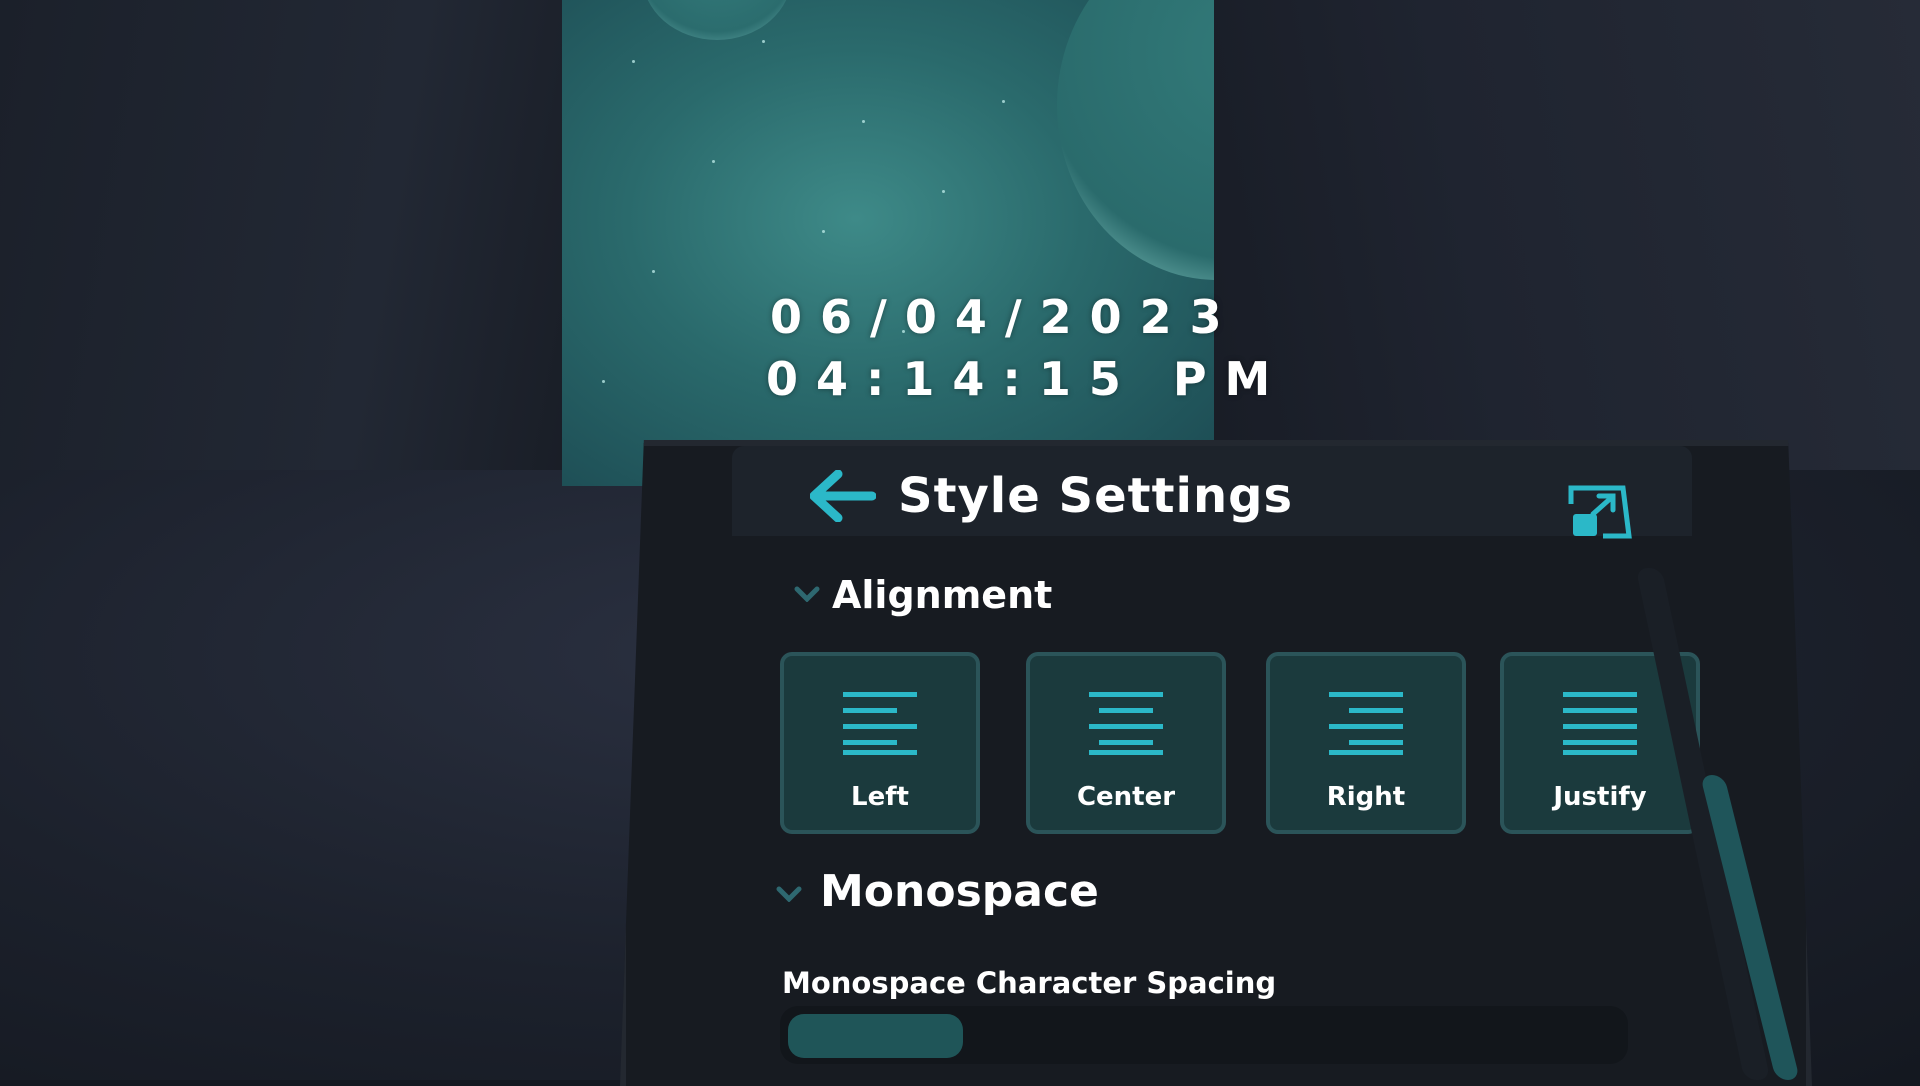 Image resolution: width=1920 pixels, height=1086 pixels. I want to click on align-center-button: Center, so click(1126, 743).